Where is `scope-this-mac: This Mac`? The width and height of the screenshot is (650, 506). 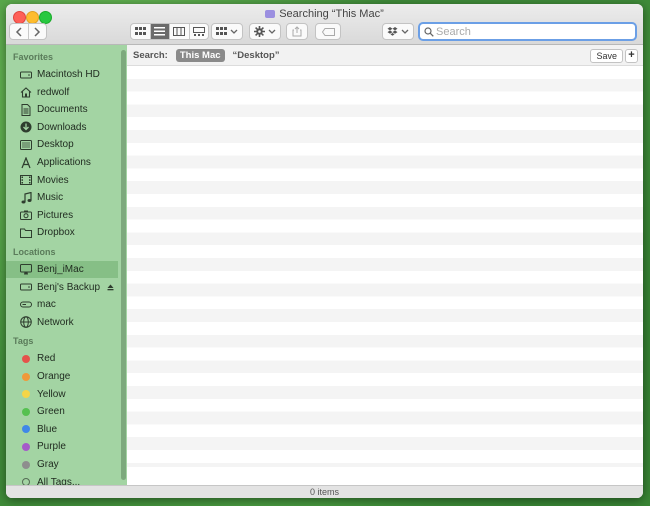 scope-this-mac: This Mac is located at coordinates (200, 55).